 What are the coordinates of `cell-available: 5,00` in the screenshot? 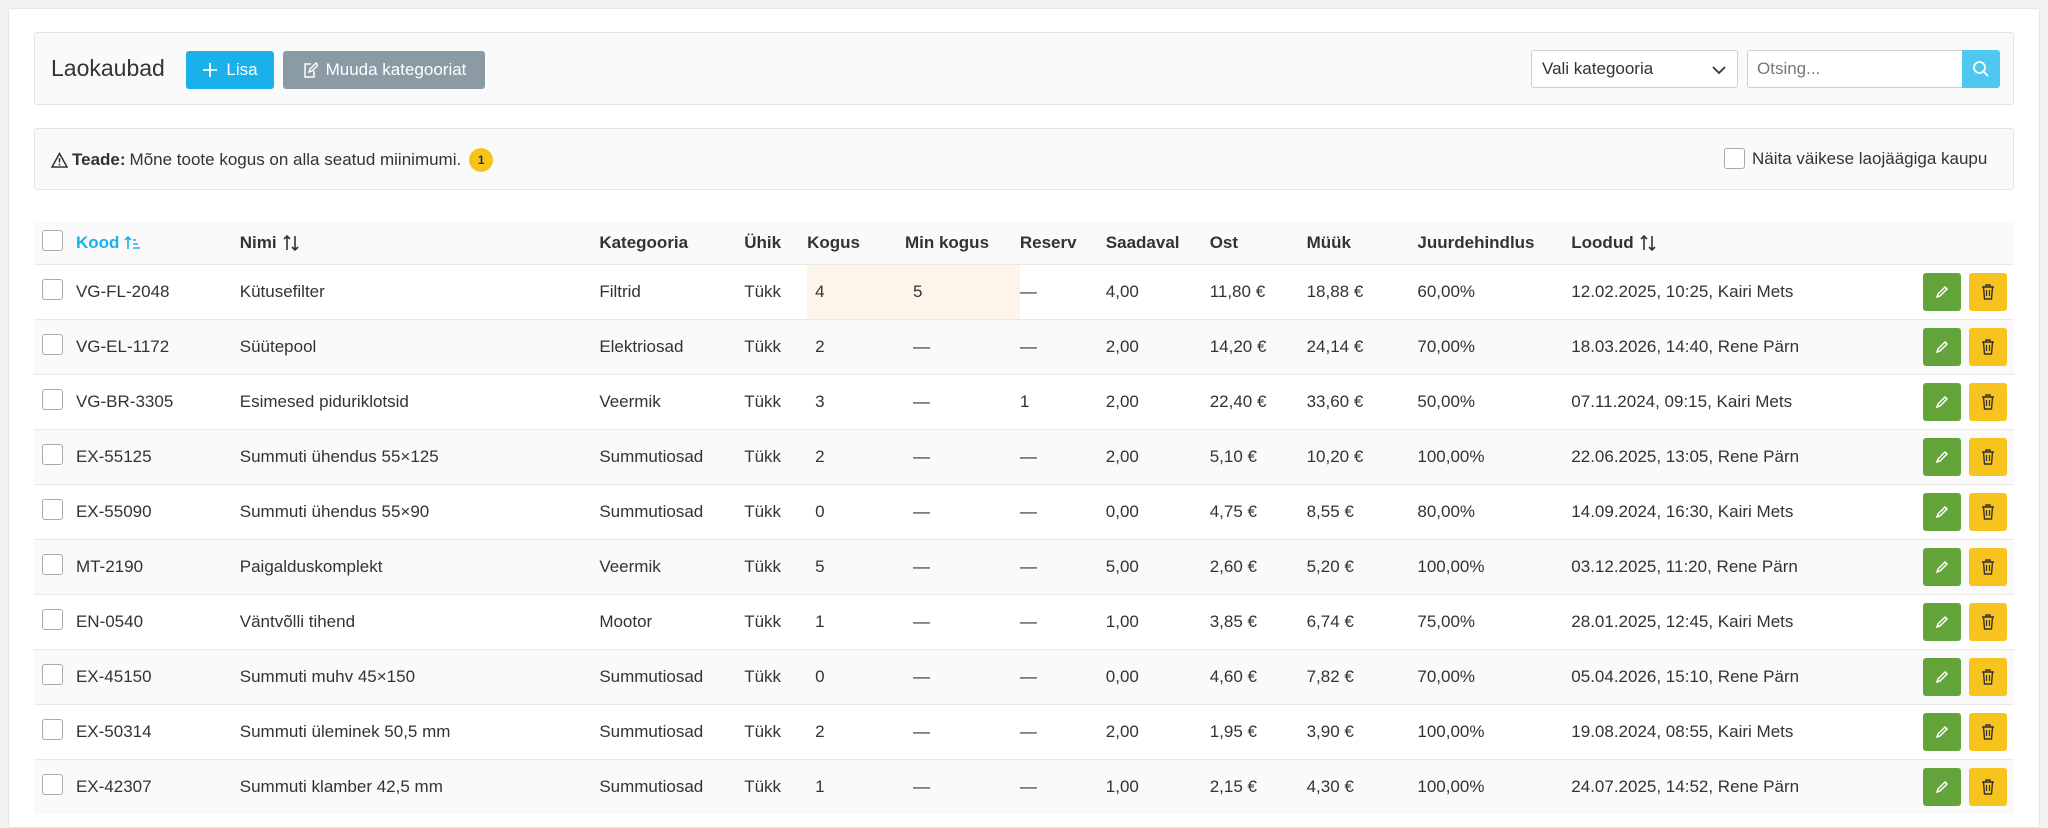 It's located at (1122, 566).